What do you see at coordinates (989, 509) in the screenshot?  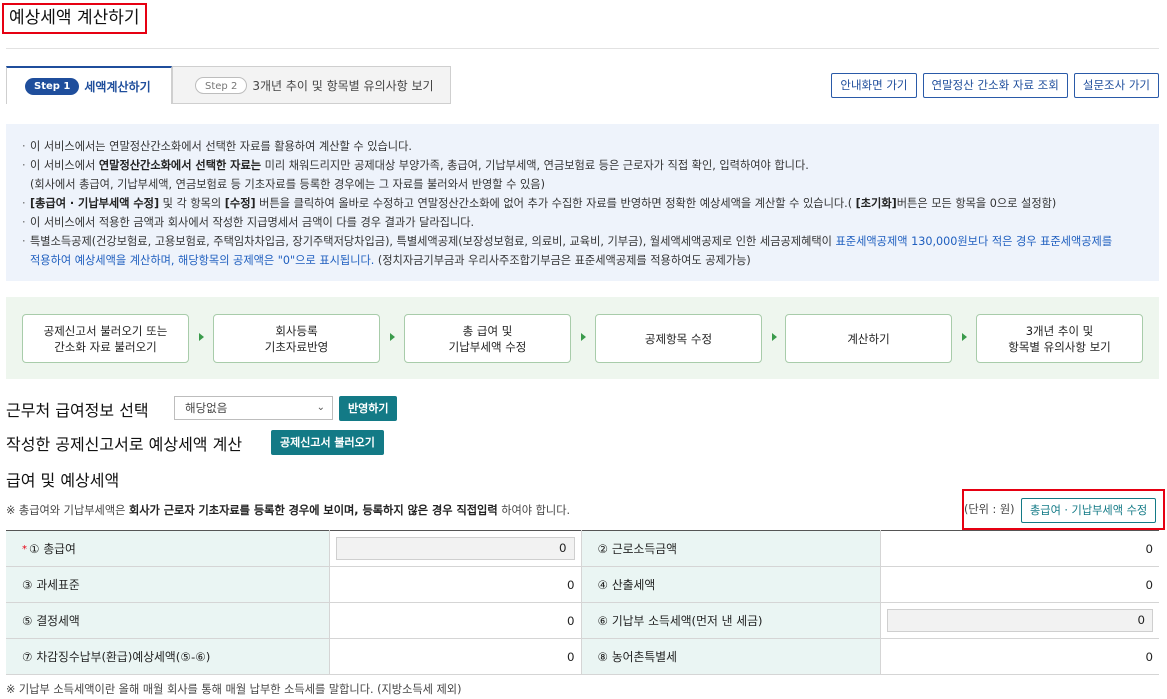 I see `unit-label: (단위 : 원)` at bounding box center [989, 509].